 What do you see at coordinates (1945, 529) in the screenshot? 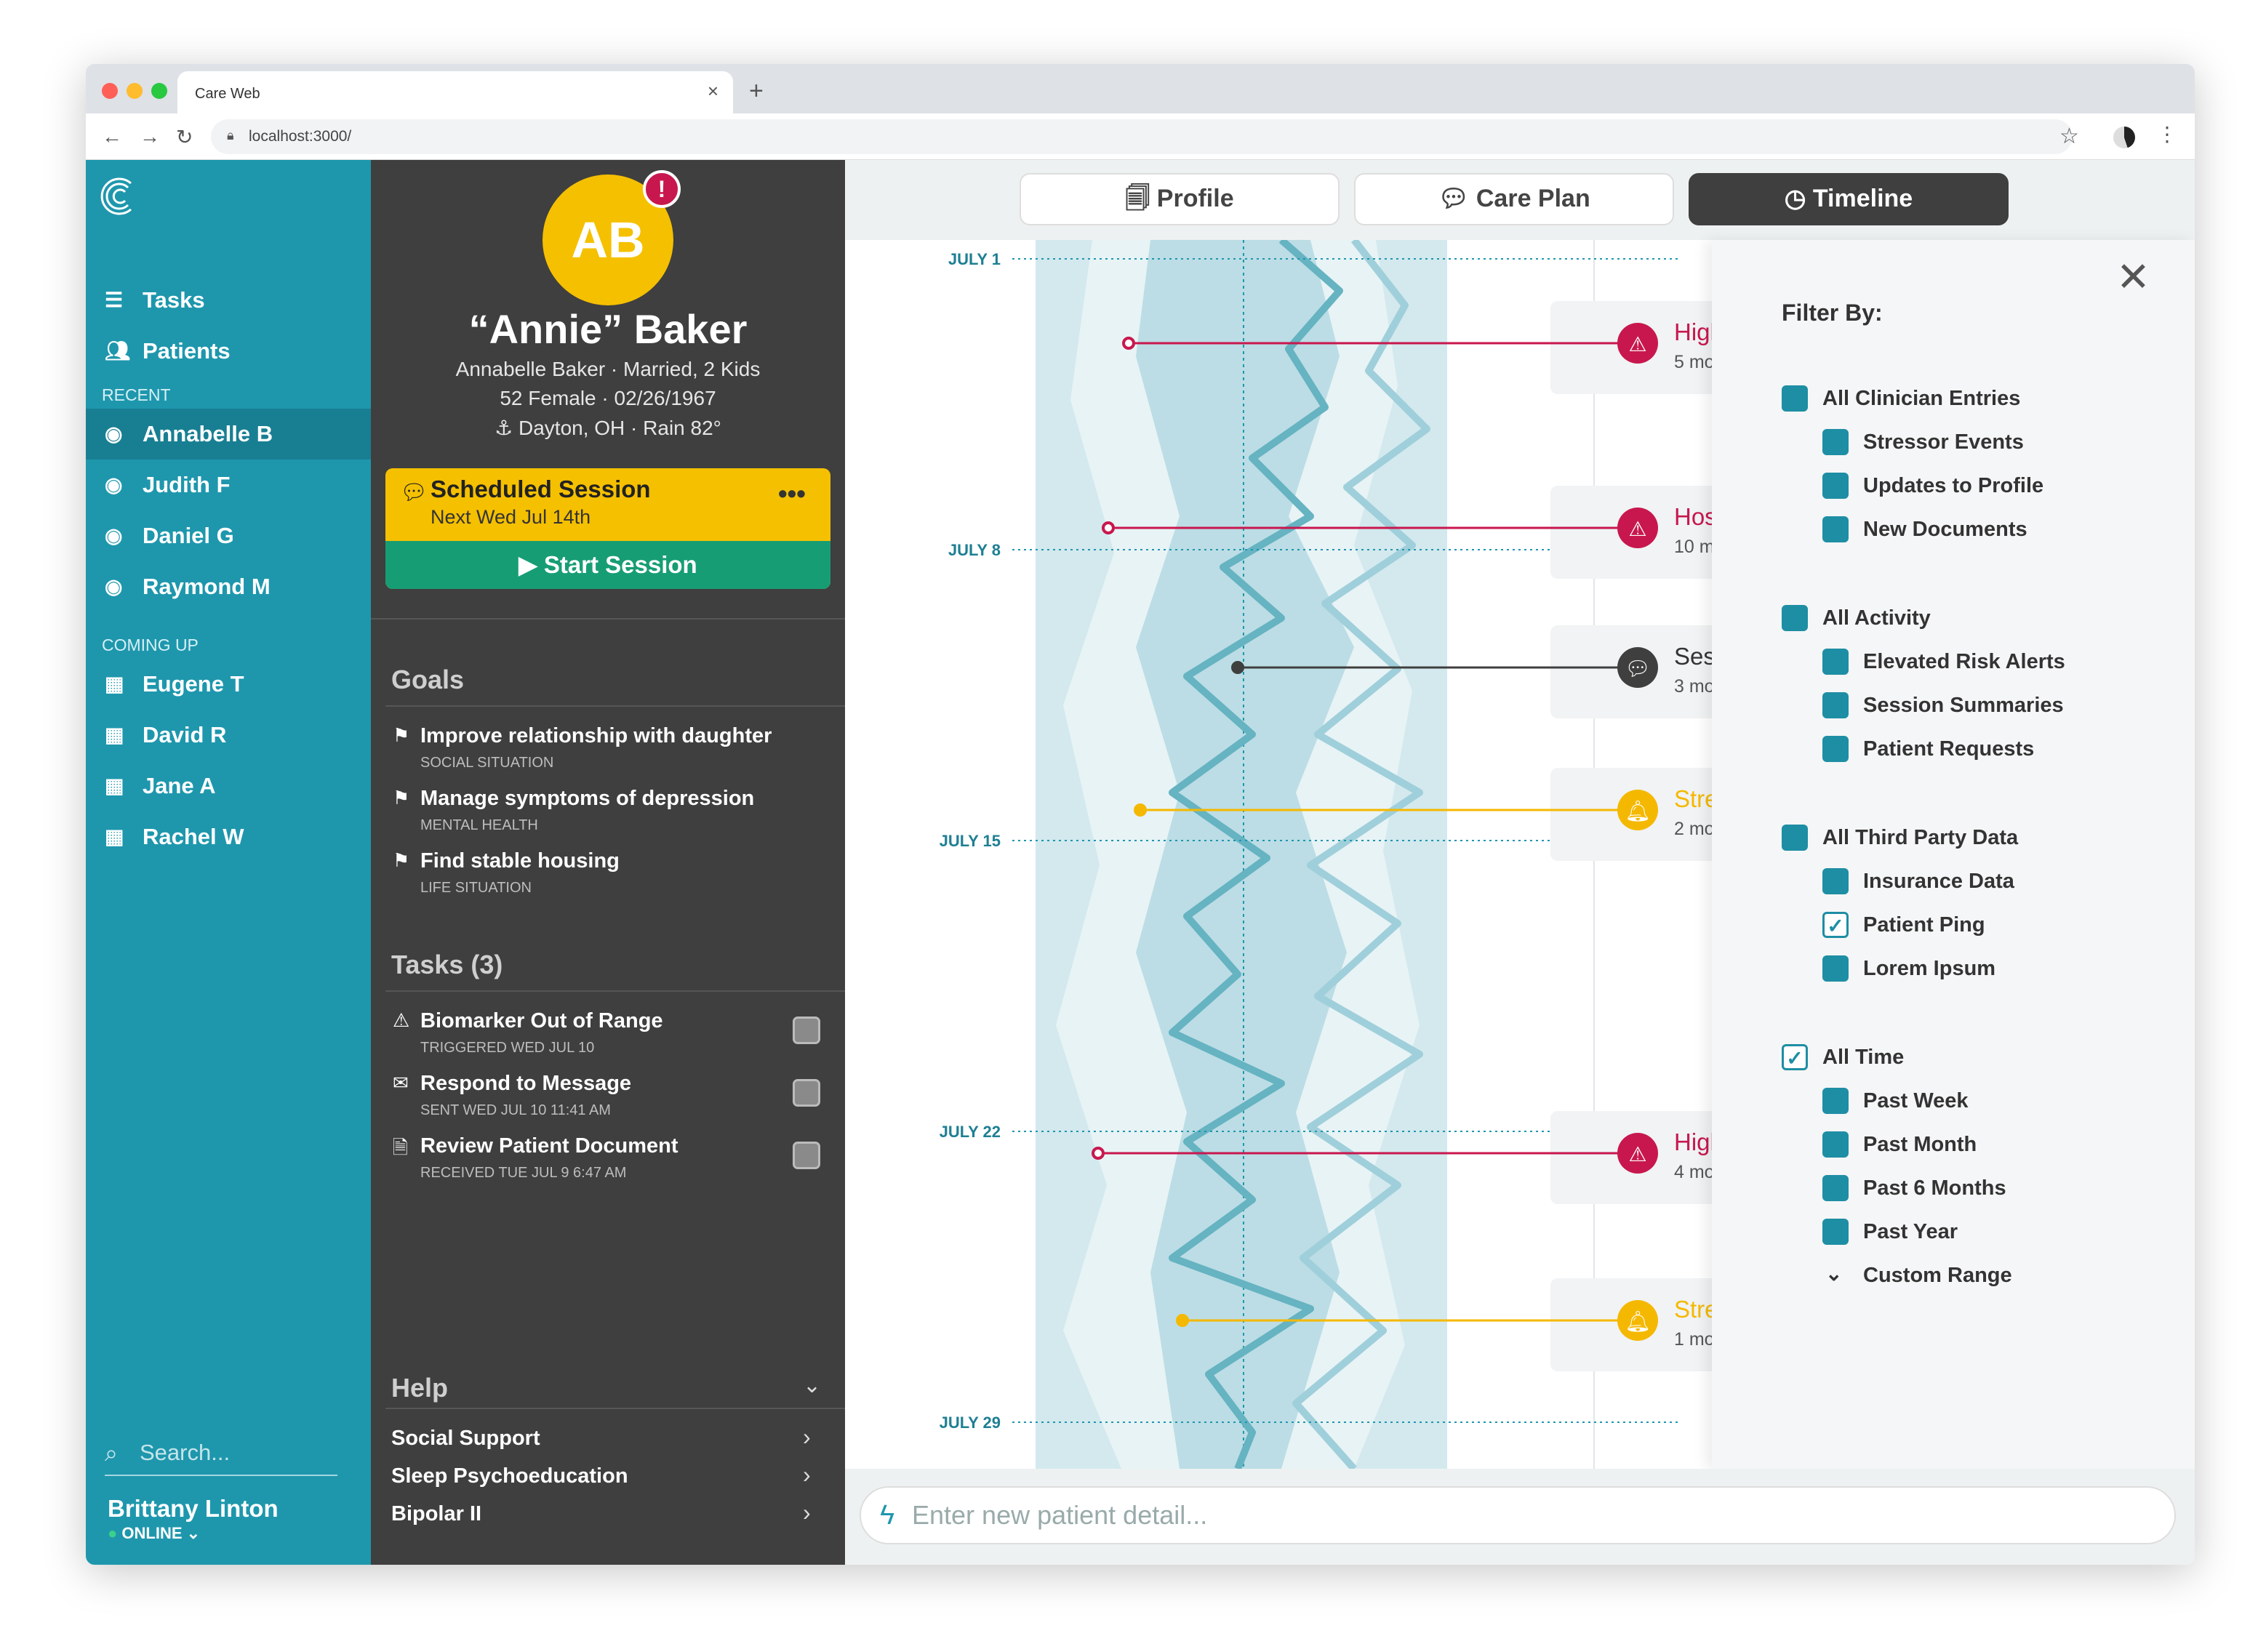
I see `filter-label: New Documents` at bounding box center [1945, 529].